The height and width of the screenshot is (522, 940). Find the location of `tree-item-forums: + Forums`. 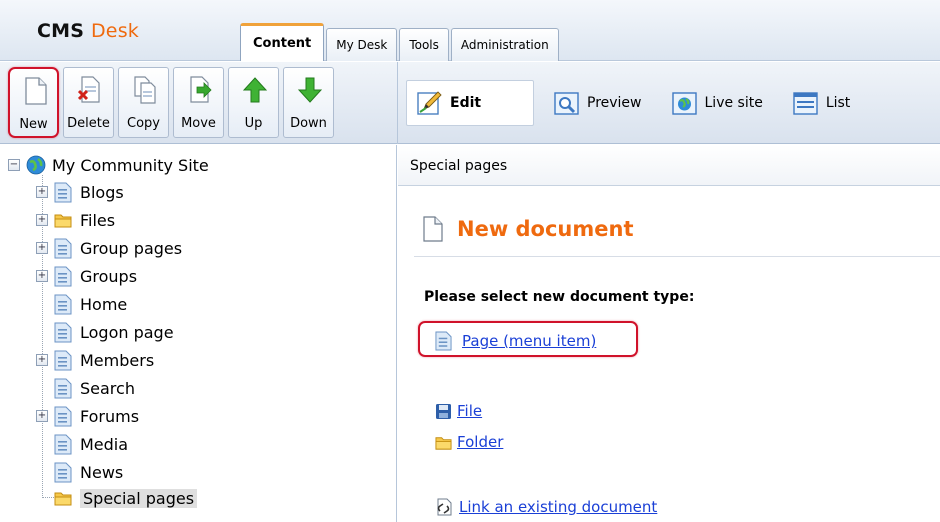

tree-item-forums: + Forums is located at coordinates (87, 416).